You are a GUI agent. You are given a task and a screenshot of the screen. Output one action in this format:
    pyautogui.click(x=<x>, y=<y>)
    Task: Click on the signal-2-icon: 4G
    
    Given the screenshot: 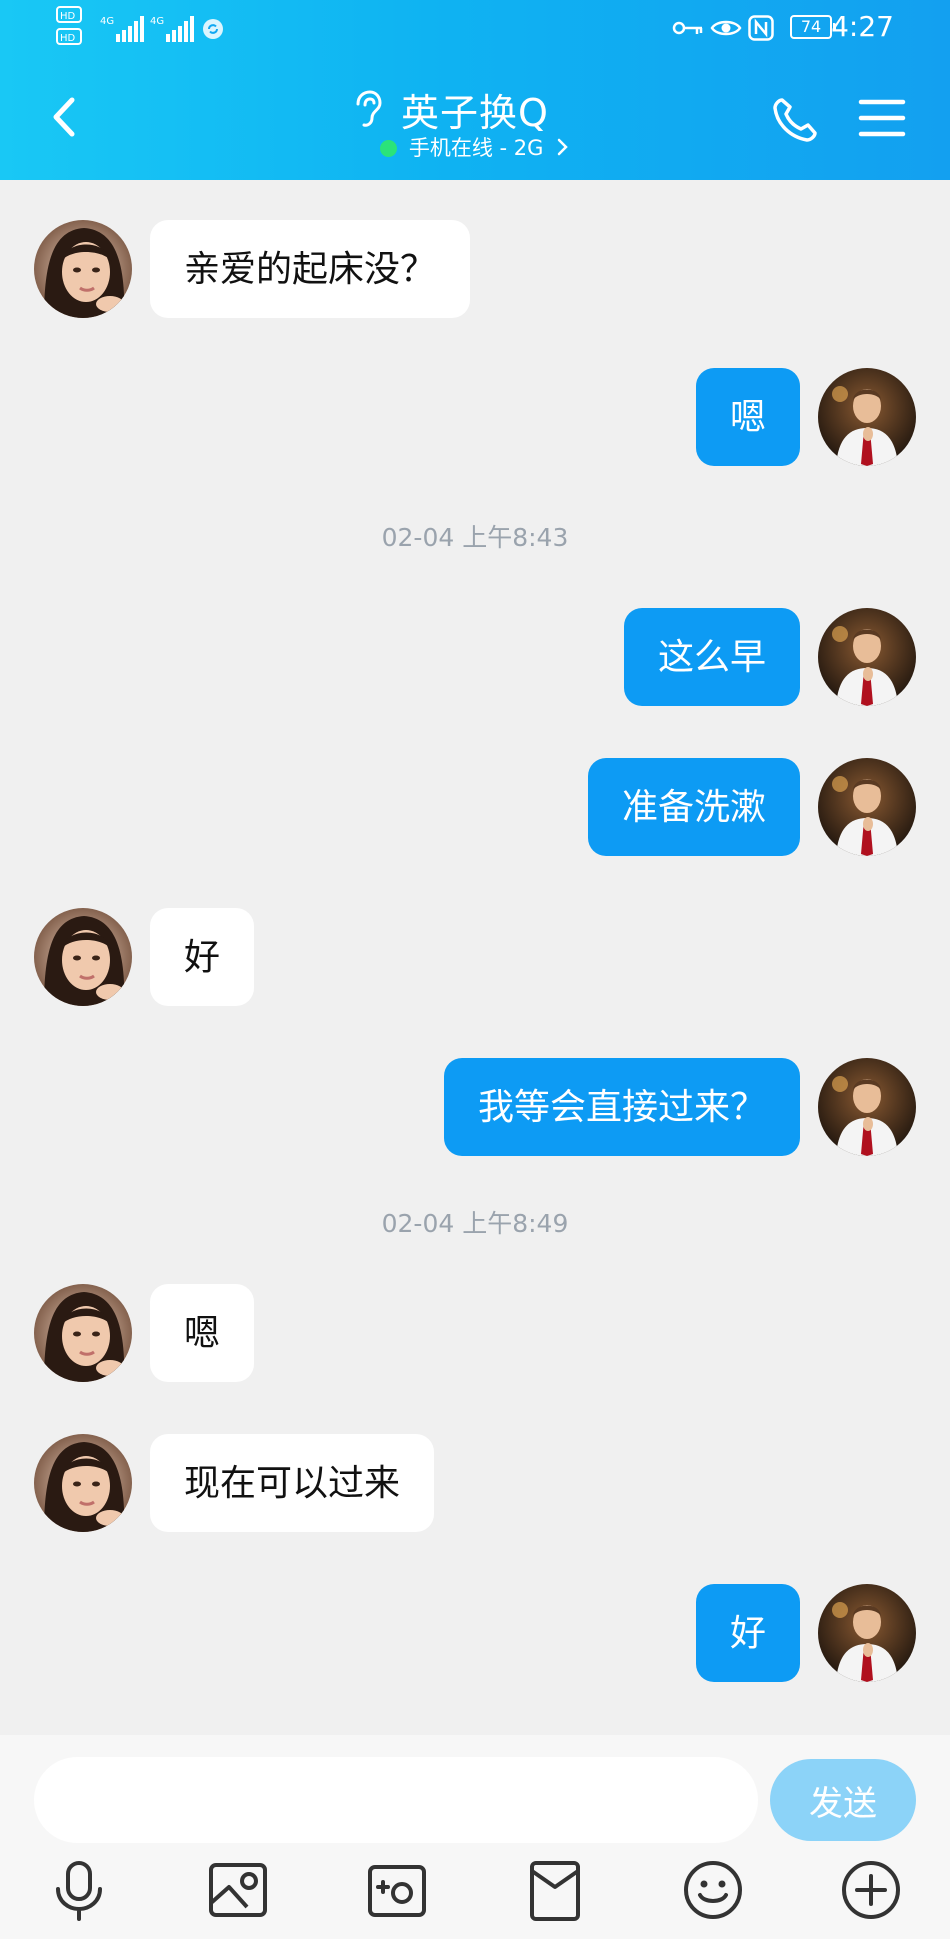 What is the action you would take?
    pyautogui.click(x=172, y=29)
    